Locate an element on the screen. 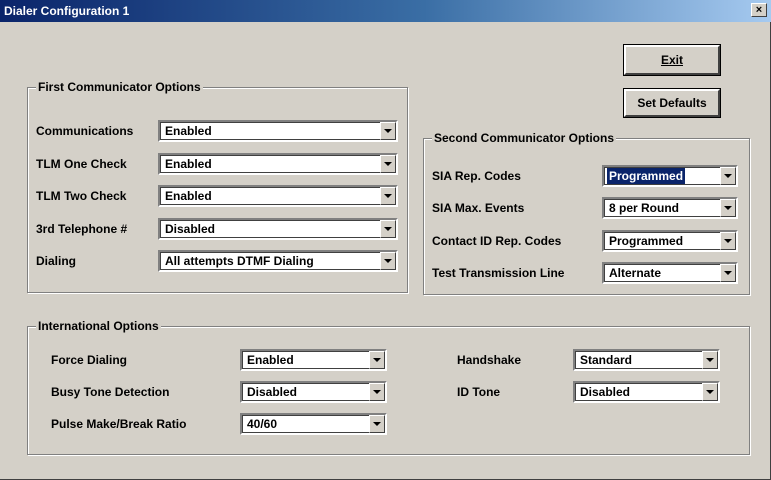  set-defaults-button: Set Defaults is located at coordinates (672, 103).